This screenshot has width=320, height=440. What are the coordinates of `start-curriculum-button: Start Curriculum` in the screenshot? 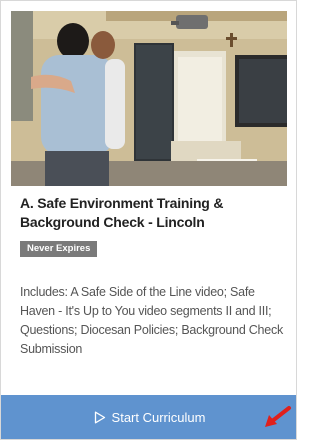 It's located at (148, 417).